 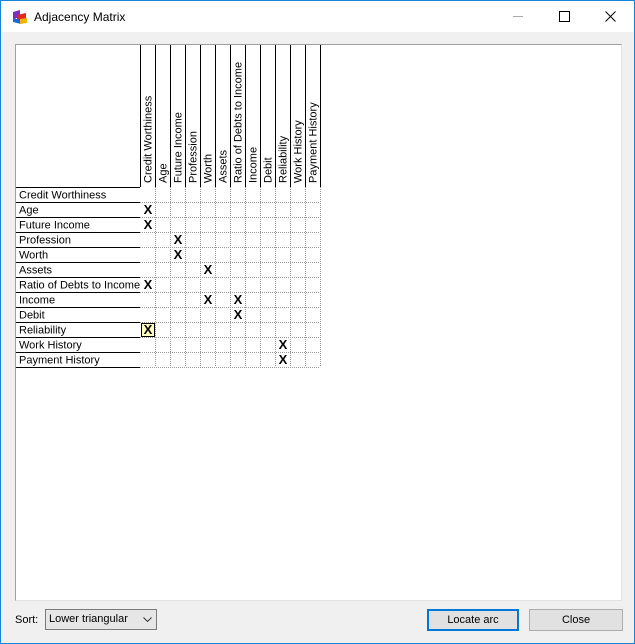 I want to click on column-header-label: Age, so click(x=164, y=173).